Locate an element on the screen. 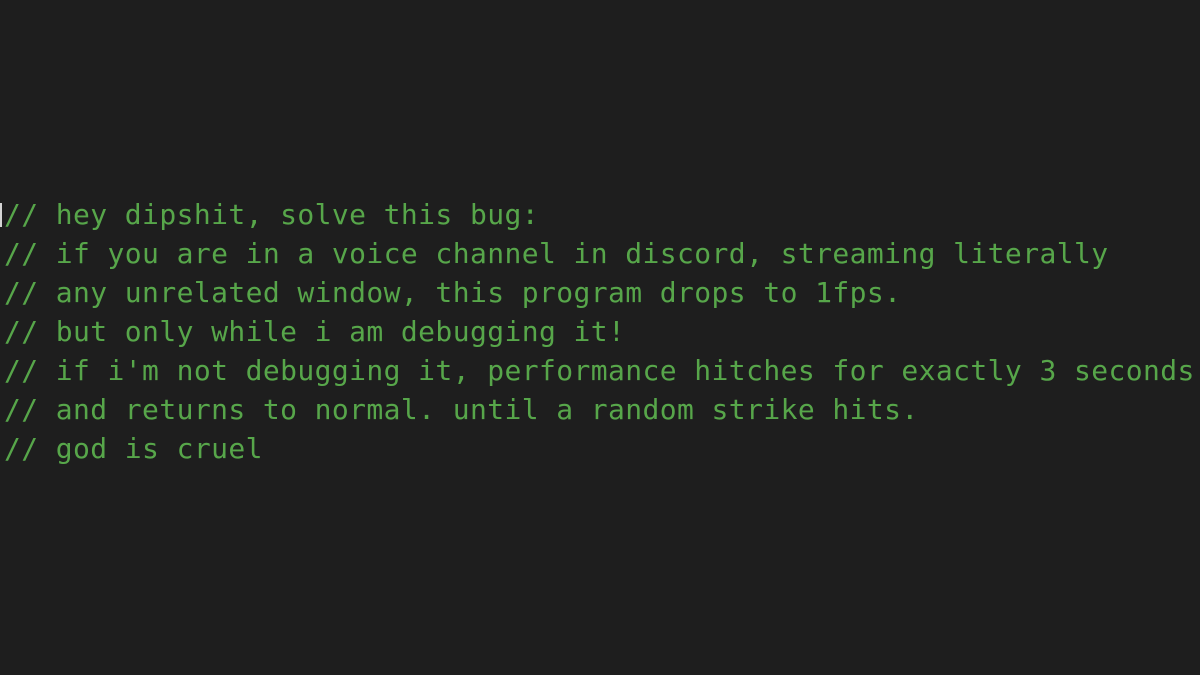 This screenshot has width=1200, height=675. code-line-4: // but only while i am debugging it! is located at coordinates (602, 331).